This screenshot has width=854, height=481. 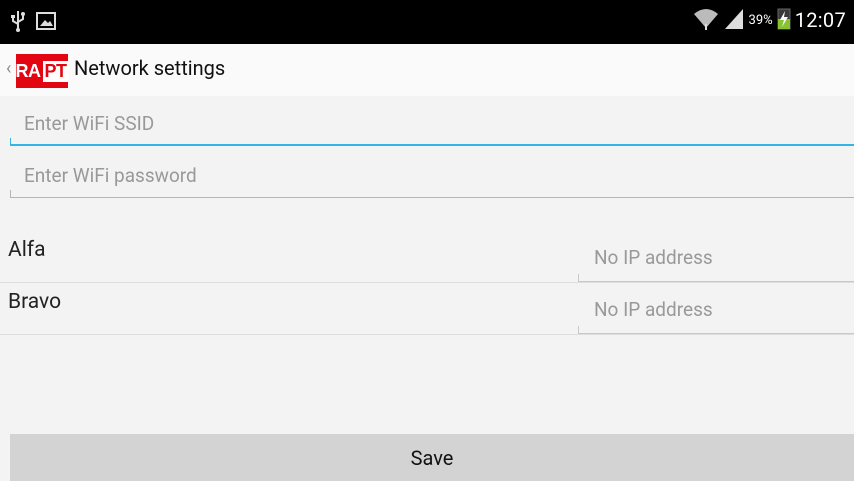 I want to click on wifi-icon, so click(x=706, y=20).